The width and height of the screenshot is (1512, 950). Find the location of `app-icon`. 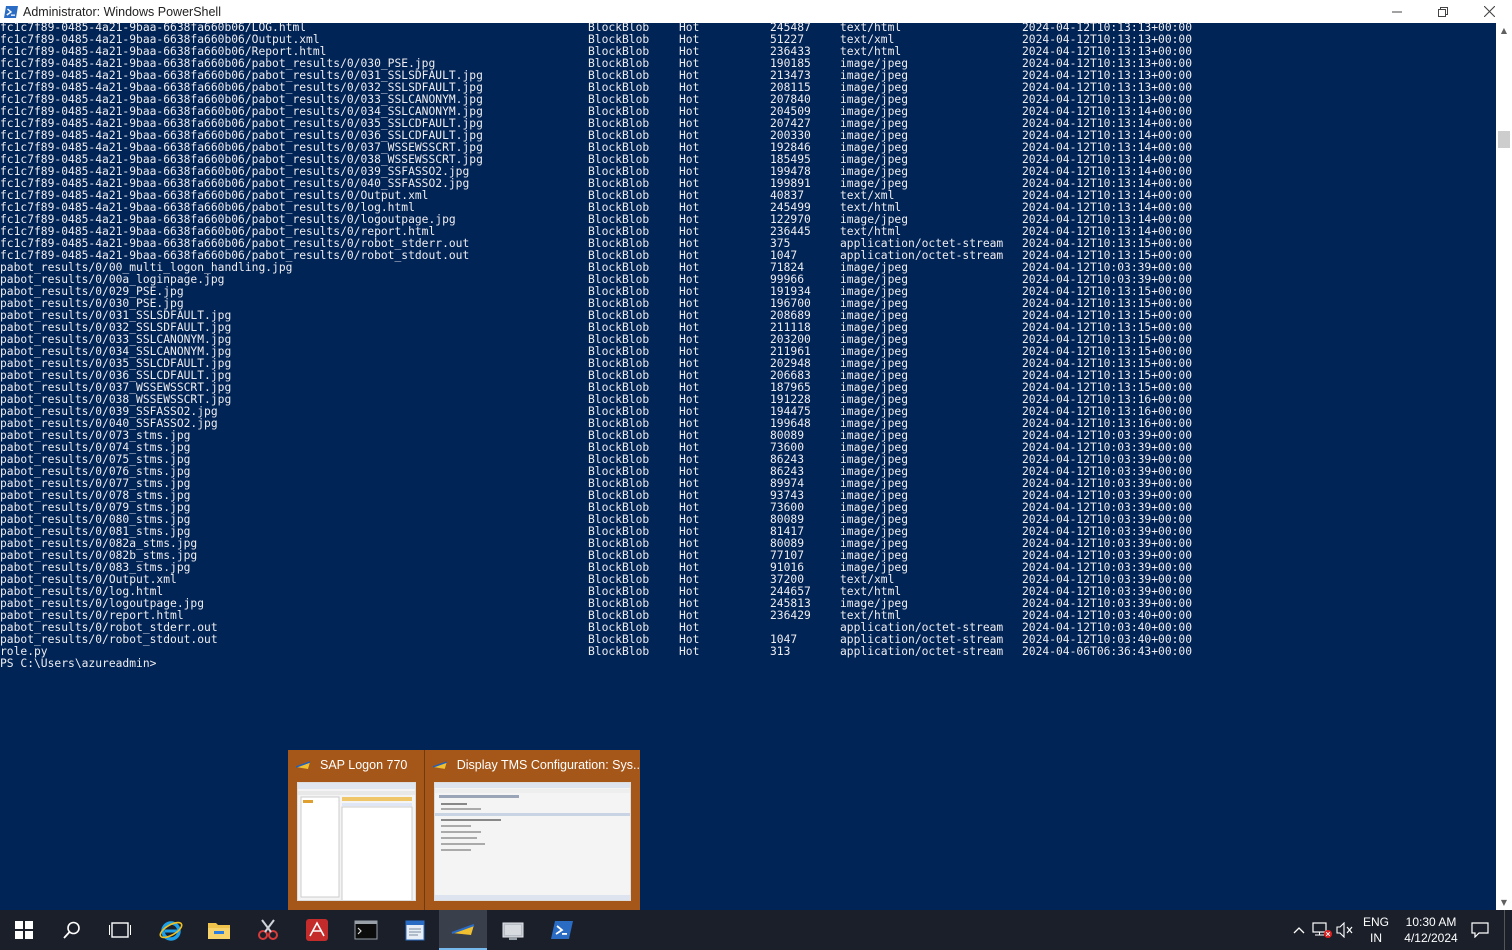

app-icon is located at coordinates (317, 930).